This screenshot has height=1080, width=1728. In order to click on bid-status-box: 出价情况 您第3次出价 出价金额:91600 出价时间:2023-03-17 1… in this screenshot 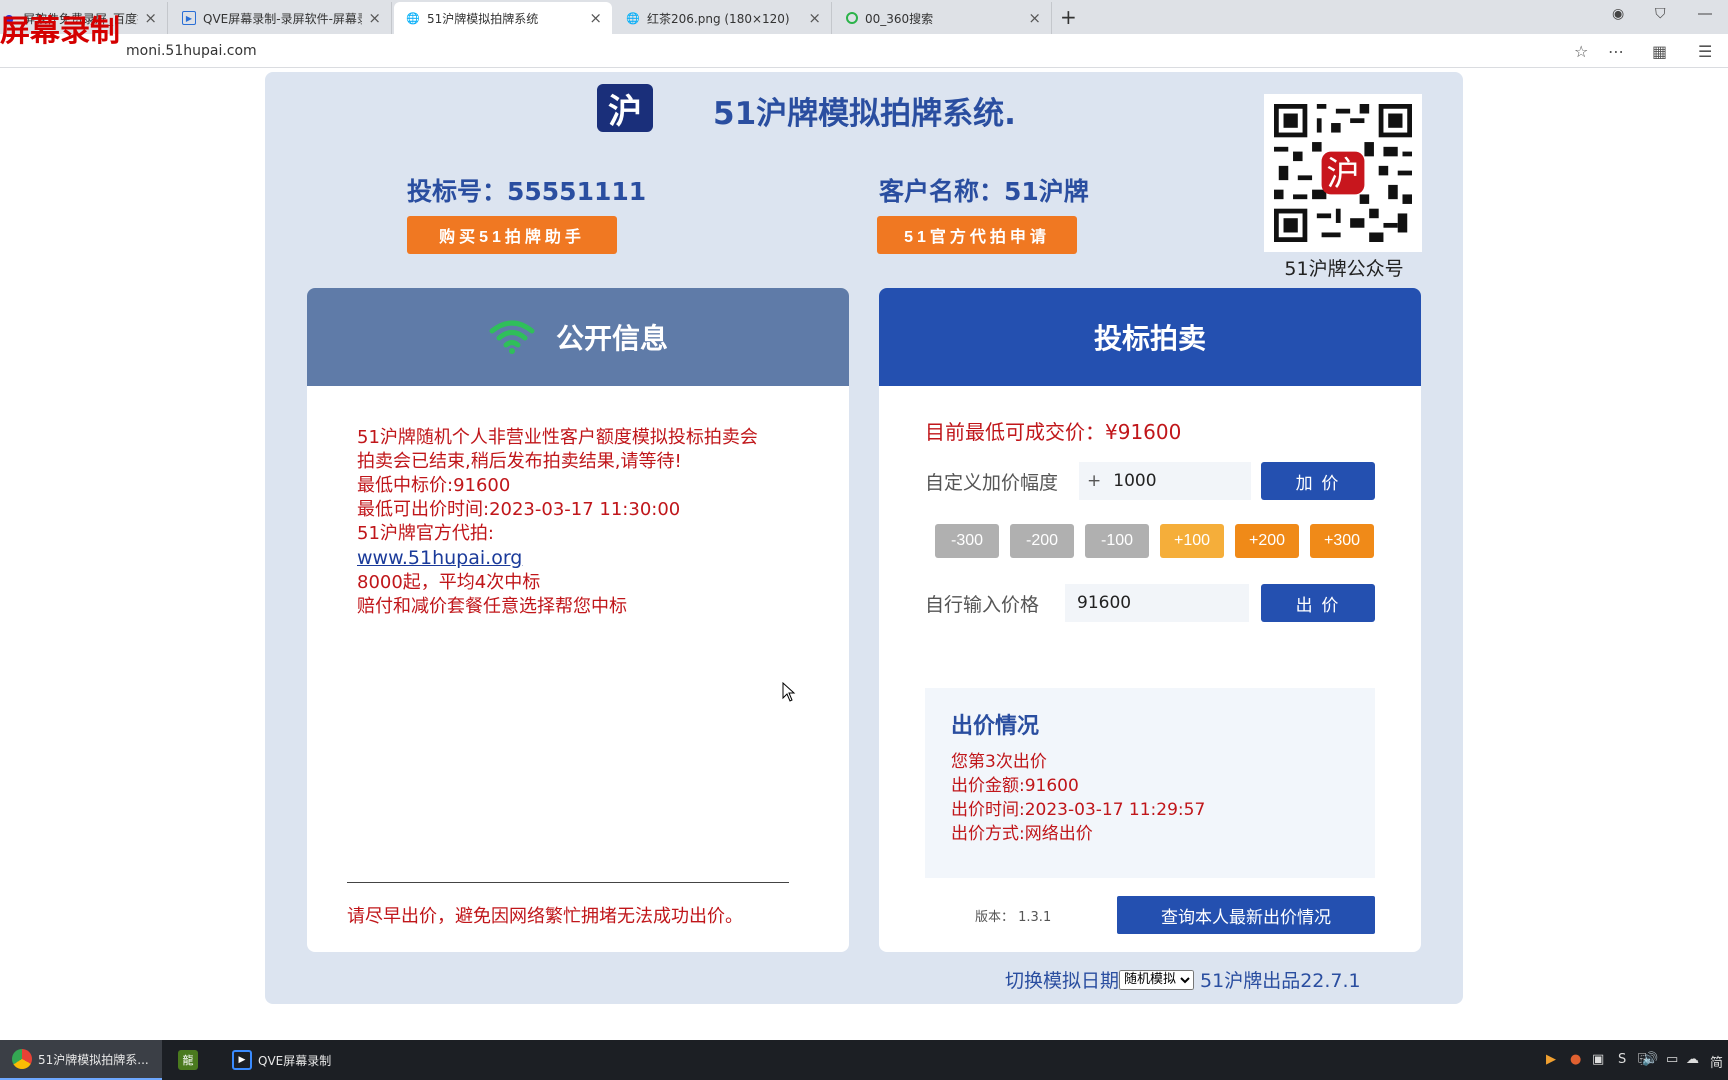, I will do `click(1150, 783)`.